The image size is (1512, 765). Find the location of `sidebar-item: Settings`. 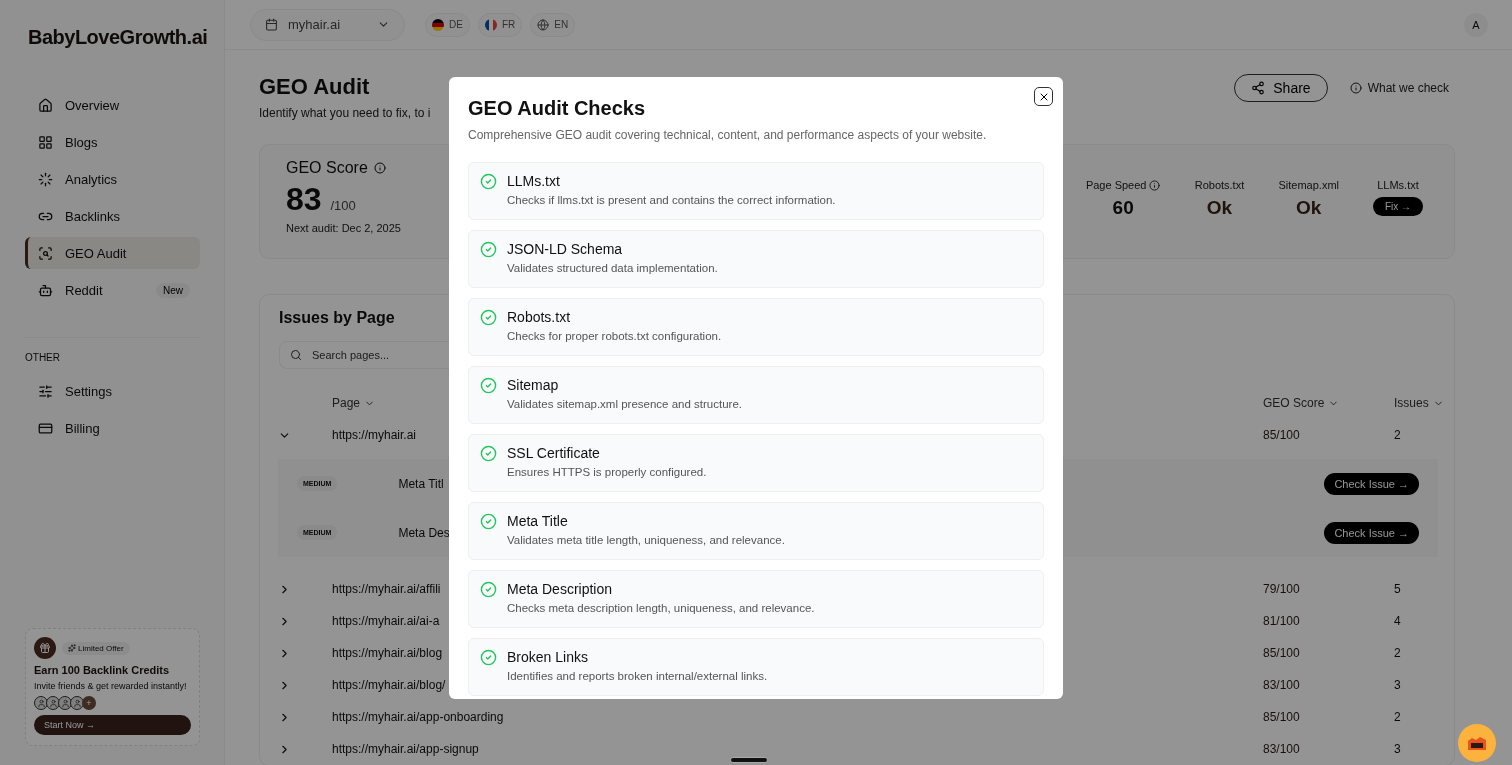

sidebar-item: Settings is located at coordinates (112, 391).